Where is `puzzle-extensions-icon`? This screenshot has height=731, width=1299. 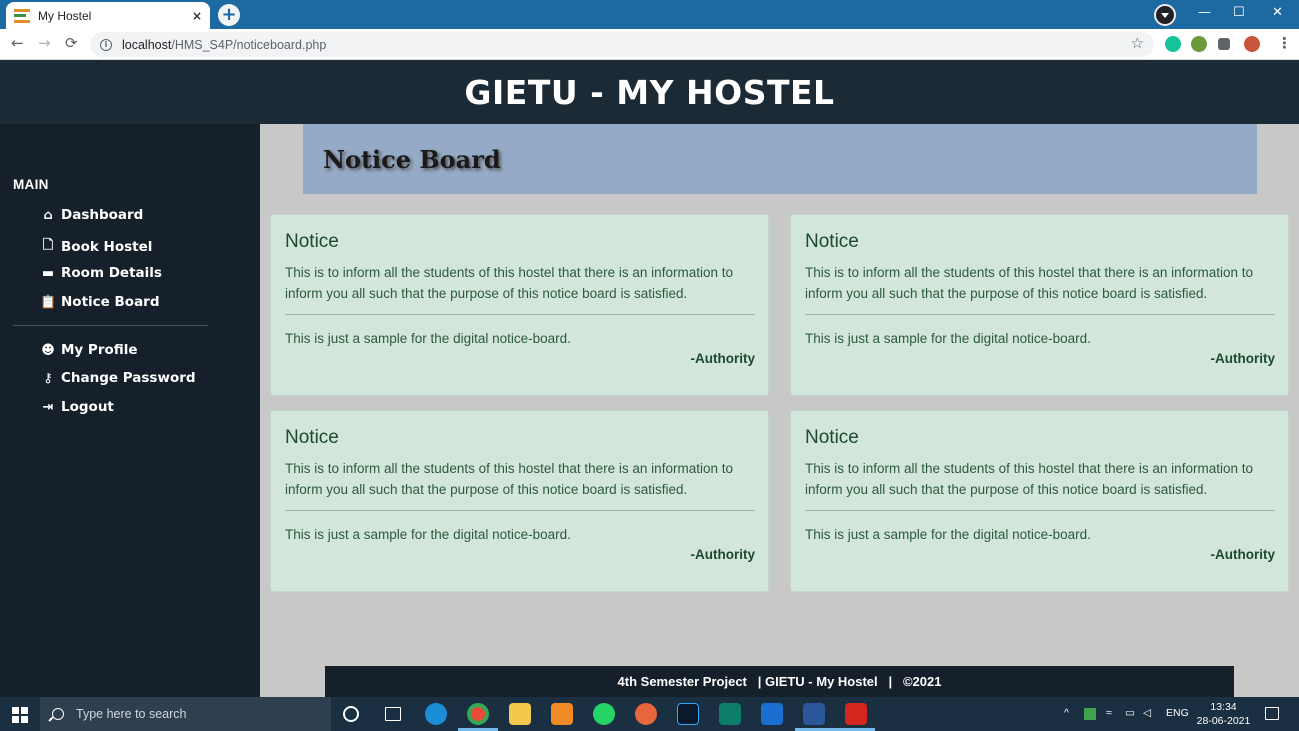 puzzle-extensions-icon is located at coordinates (1224, 44).